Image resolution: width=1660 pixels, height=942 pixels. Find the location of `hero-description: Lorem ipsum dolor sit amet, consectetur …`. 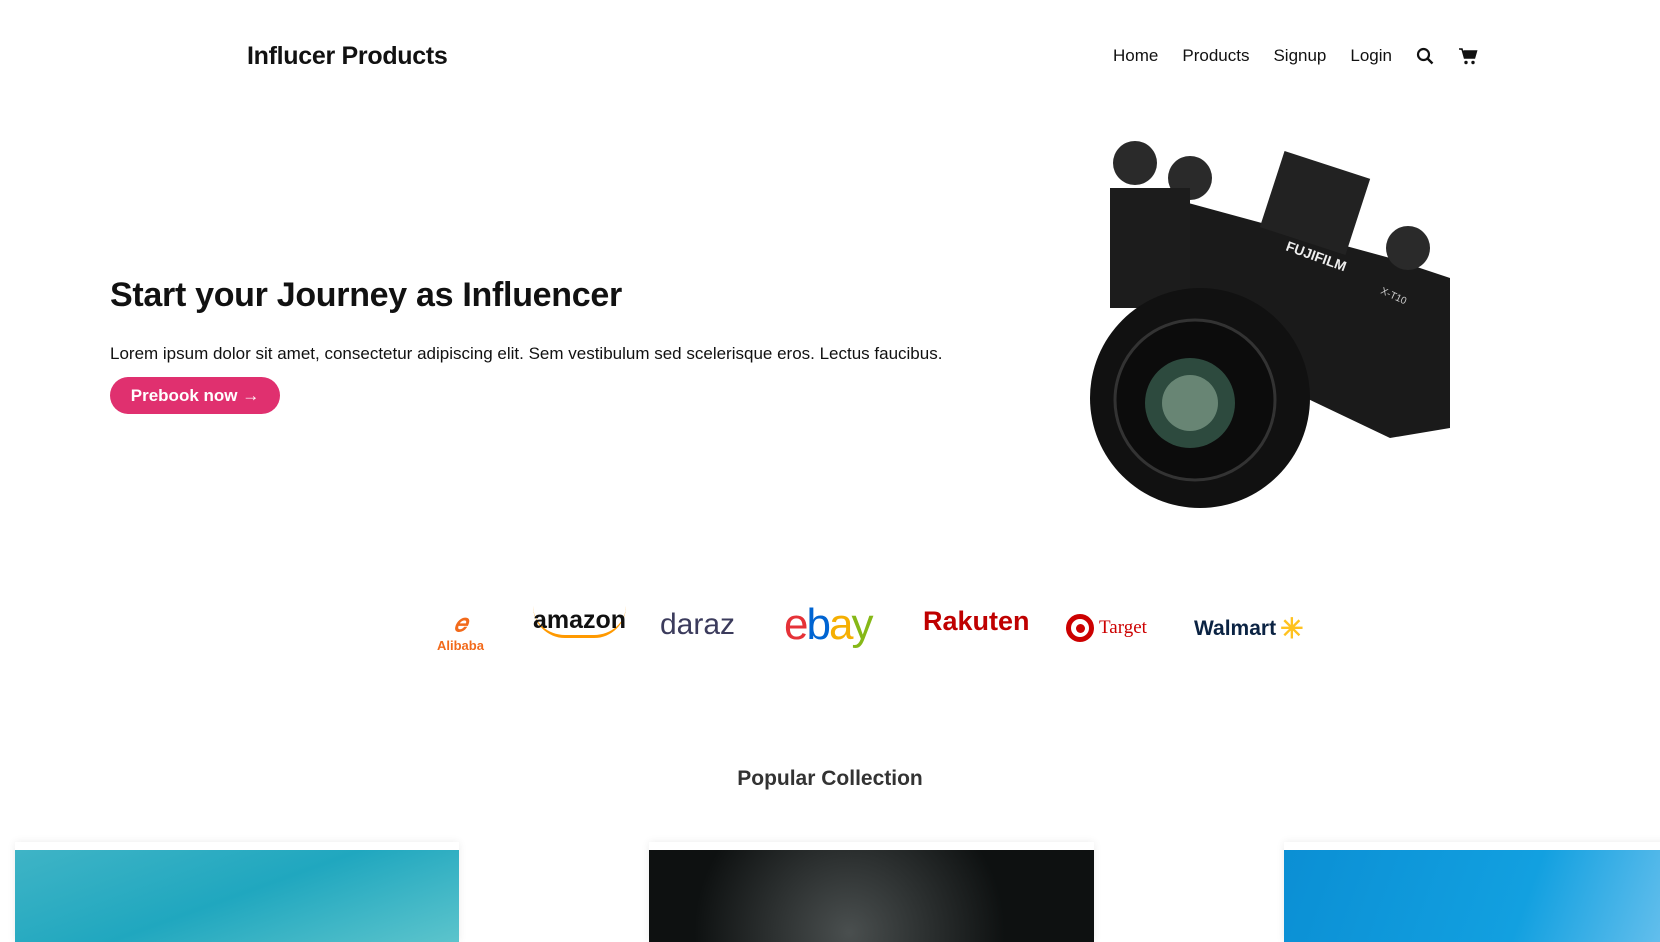

hero-description: Lorem ipsum dolor sit amet, consectetur … is located at coordinates (526, 353).